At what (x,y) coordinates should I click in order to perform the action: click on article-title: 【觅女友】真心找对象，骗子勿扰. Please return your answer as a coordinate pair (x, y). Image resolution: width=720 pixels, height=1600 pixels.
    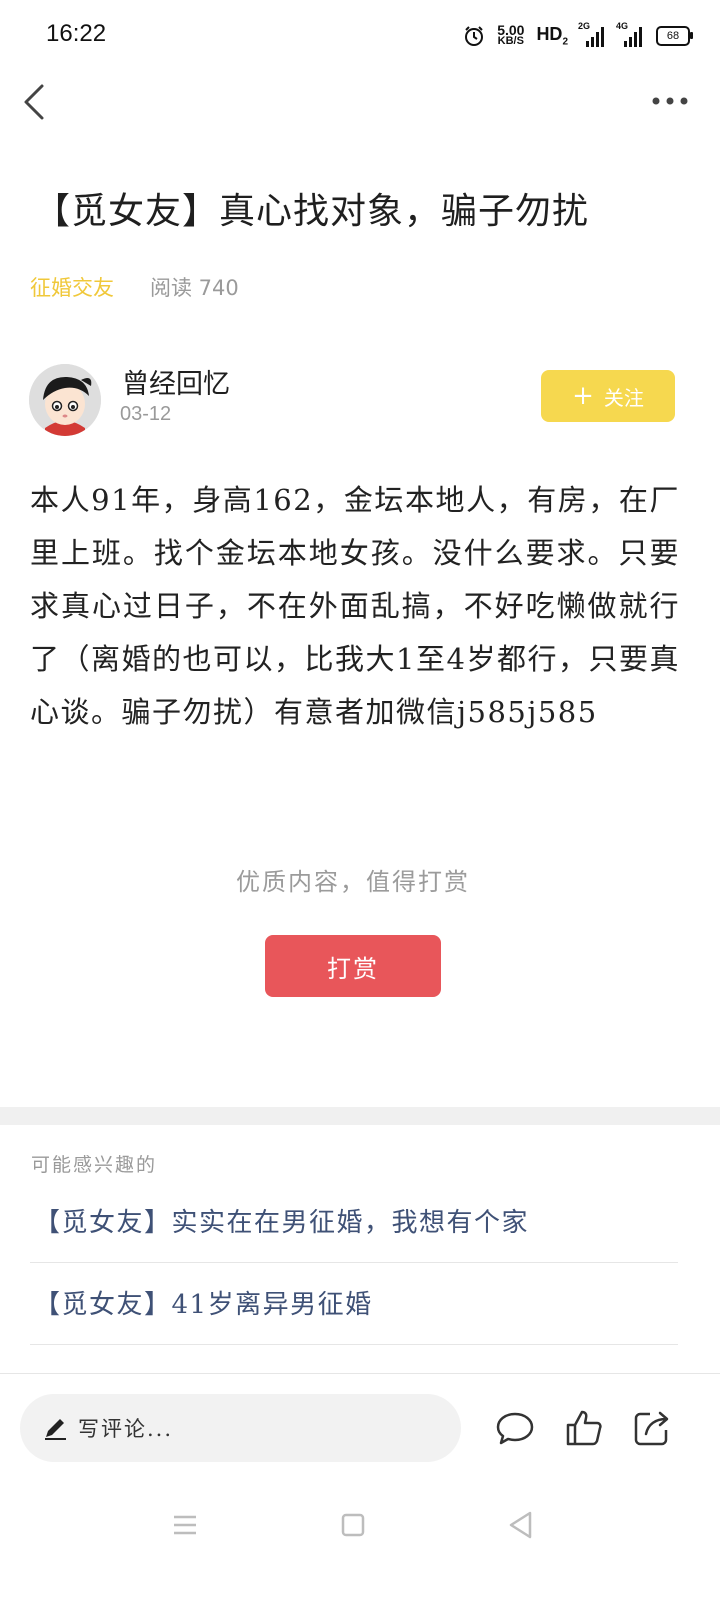
    Looking at the image, I should click on (312, 211).